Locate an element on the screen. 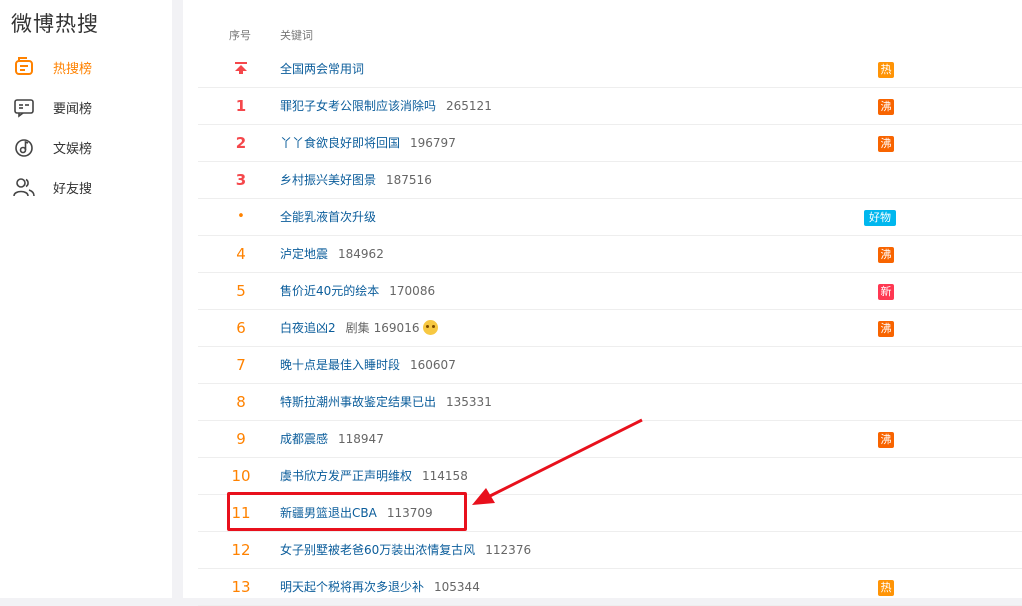 This screenshot has width=1022, height=606. annotation-arrow is located at coordinates (557, 461).